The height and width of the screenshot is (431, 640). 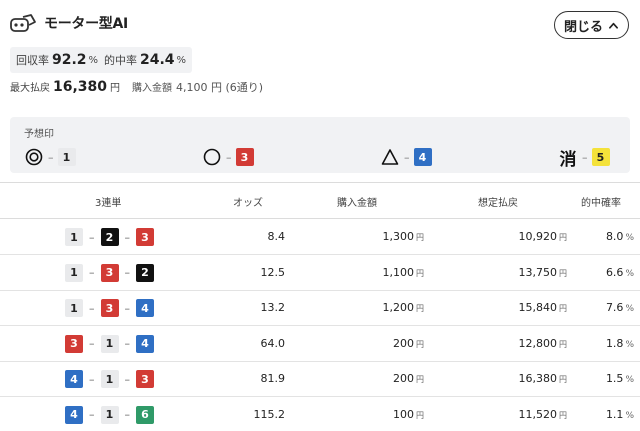 What do you see at coordinates (109, 308) in the screenshot?
I see `trifecta-combo: 1–3–4` at bounding box center [109, 308].